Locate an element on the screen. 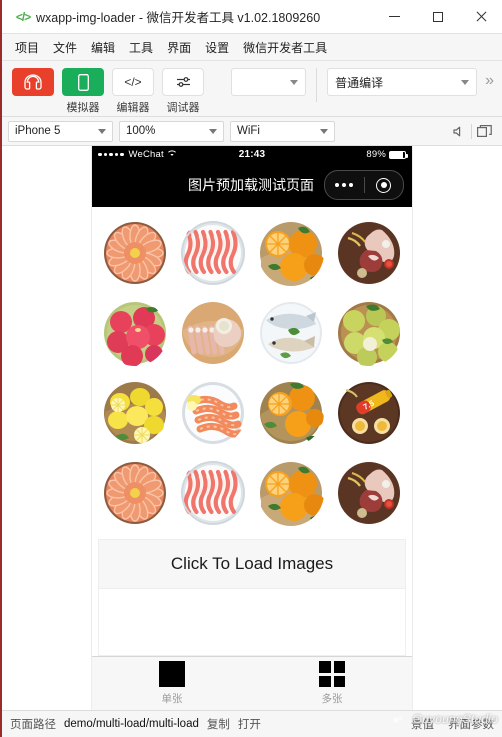 This screenshot has width=502, height=737. tab-single: 单张 is located at coordinates (172, 683).